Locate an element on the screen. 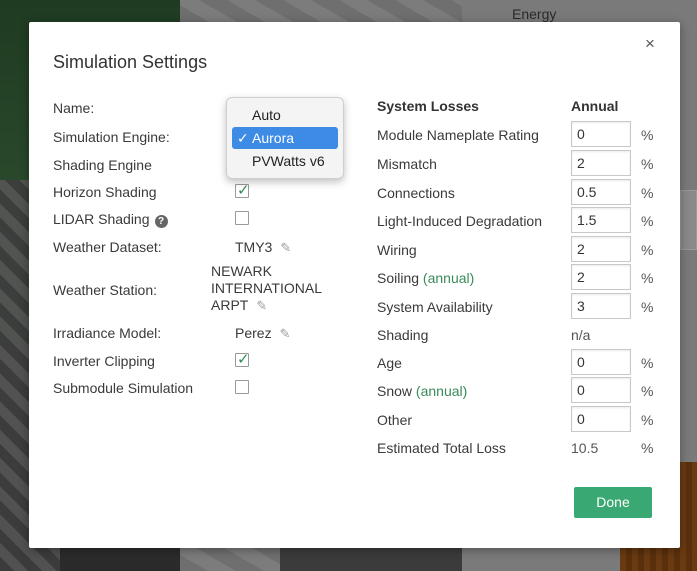 Image resolution: width=697 pixels, height=571 pixels. horizon-shading-checkbox: ✓ is located at coordinates (242, 190).